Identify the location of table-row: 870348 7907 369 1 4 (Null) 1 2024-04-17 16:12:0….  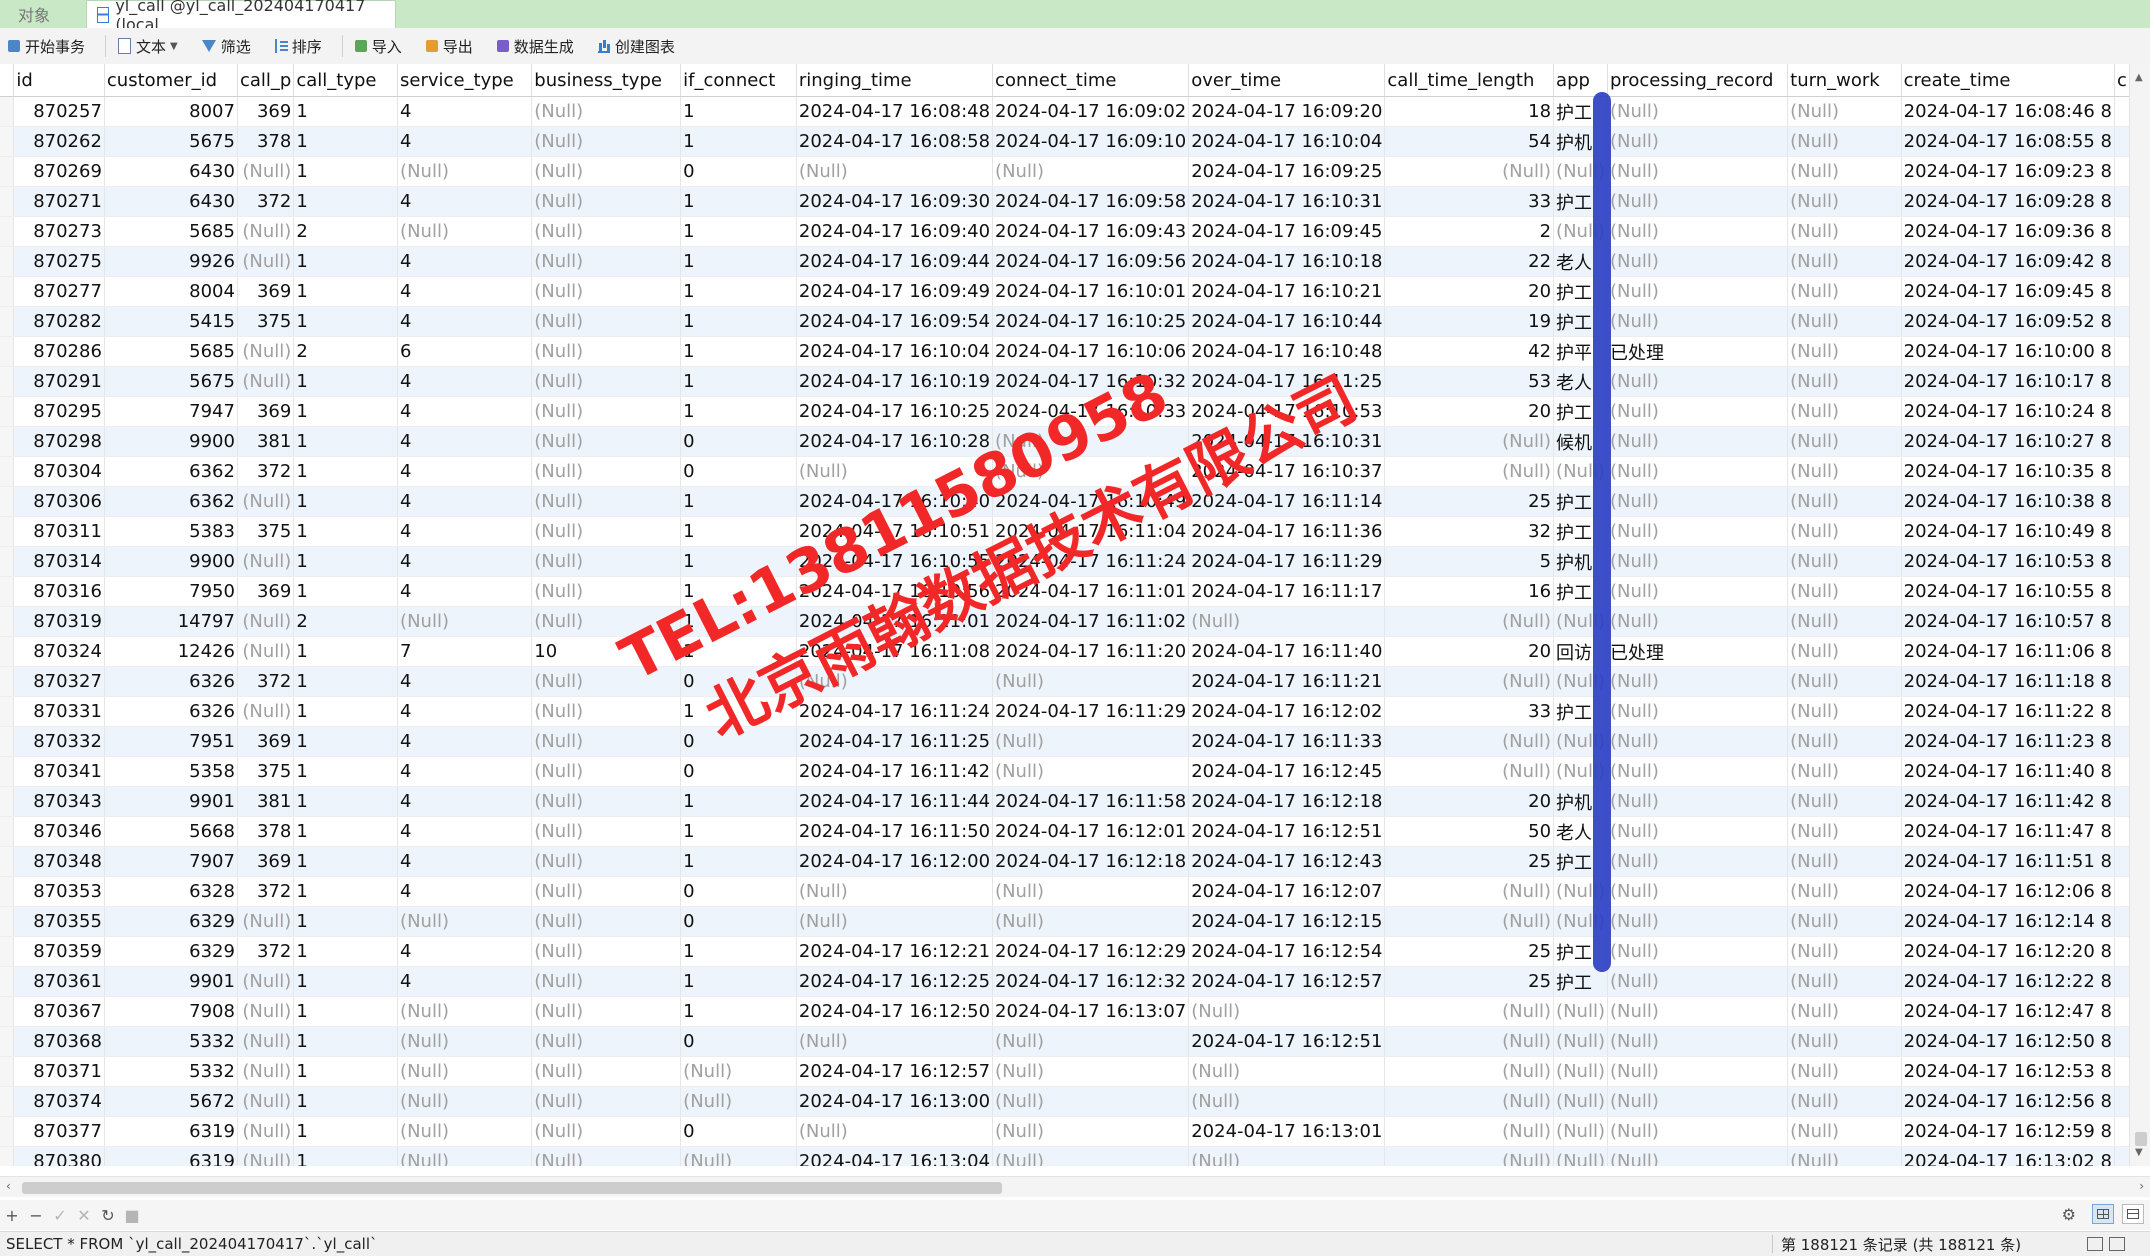
(1065, 861).